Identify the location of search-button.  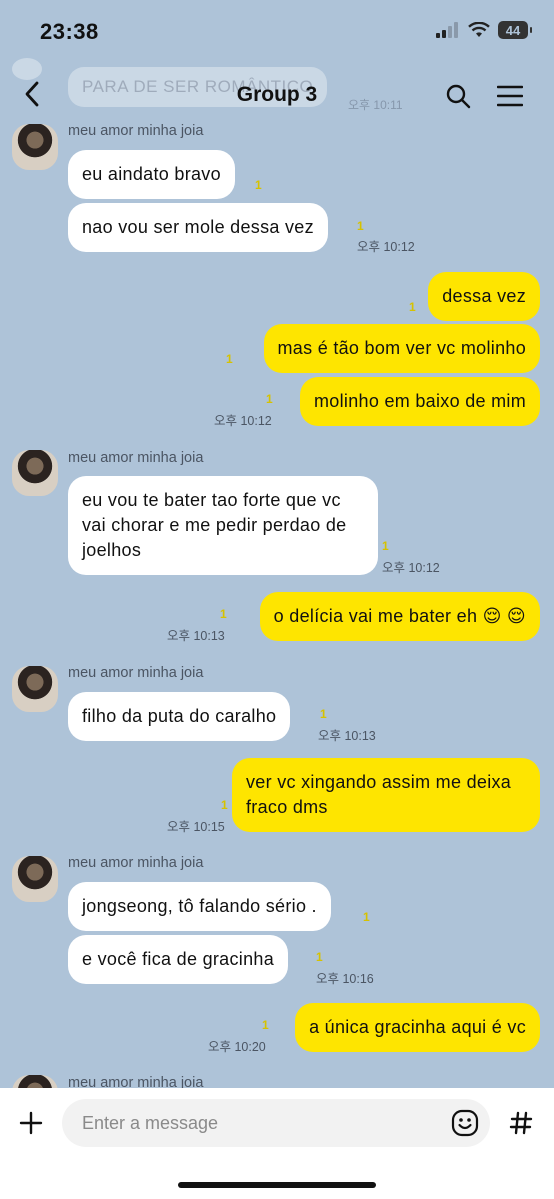
(458, 96).